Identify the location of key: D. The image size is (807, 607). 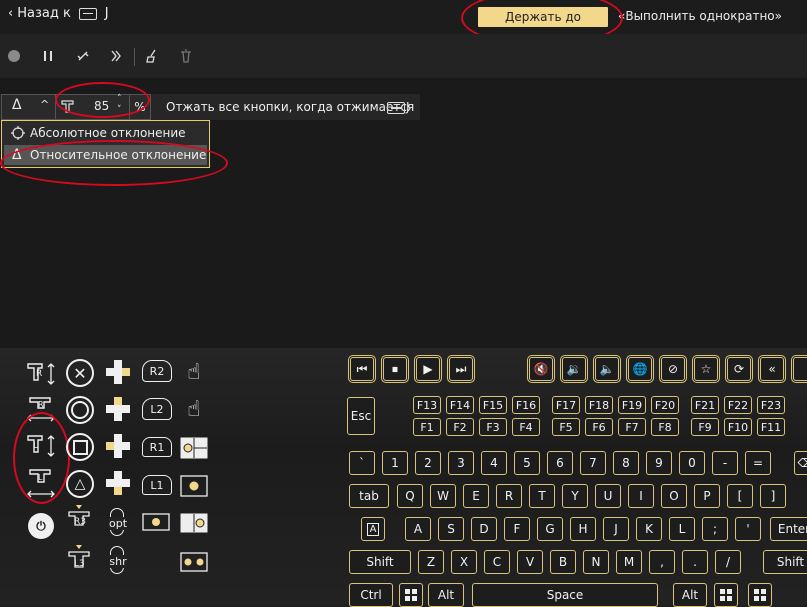
(484, 529).